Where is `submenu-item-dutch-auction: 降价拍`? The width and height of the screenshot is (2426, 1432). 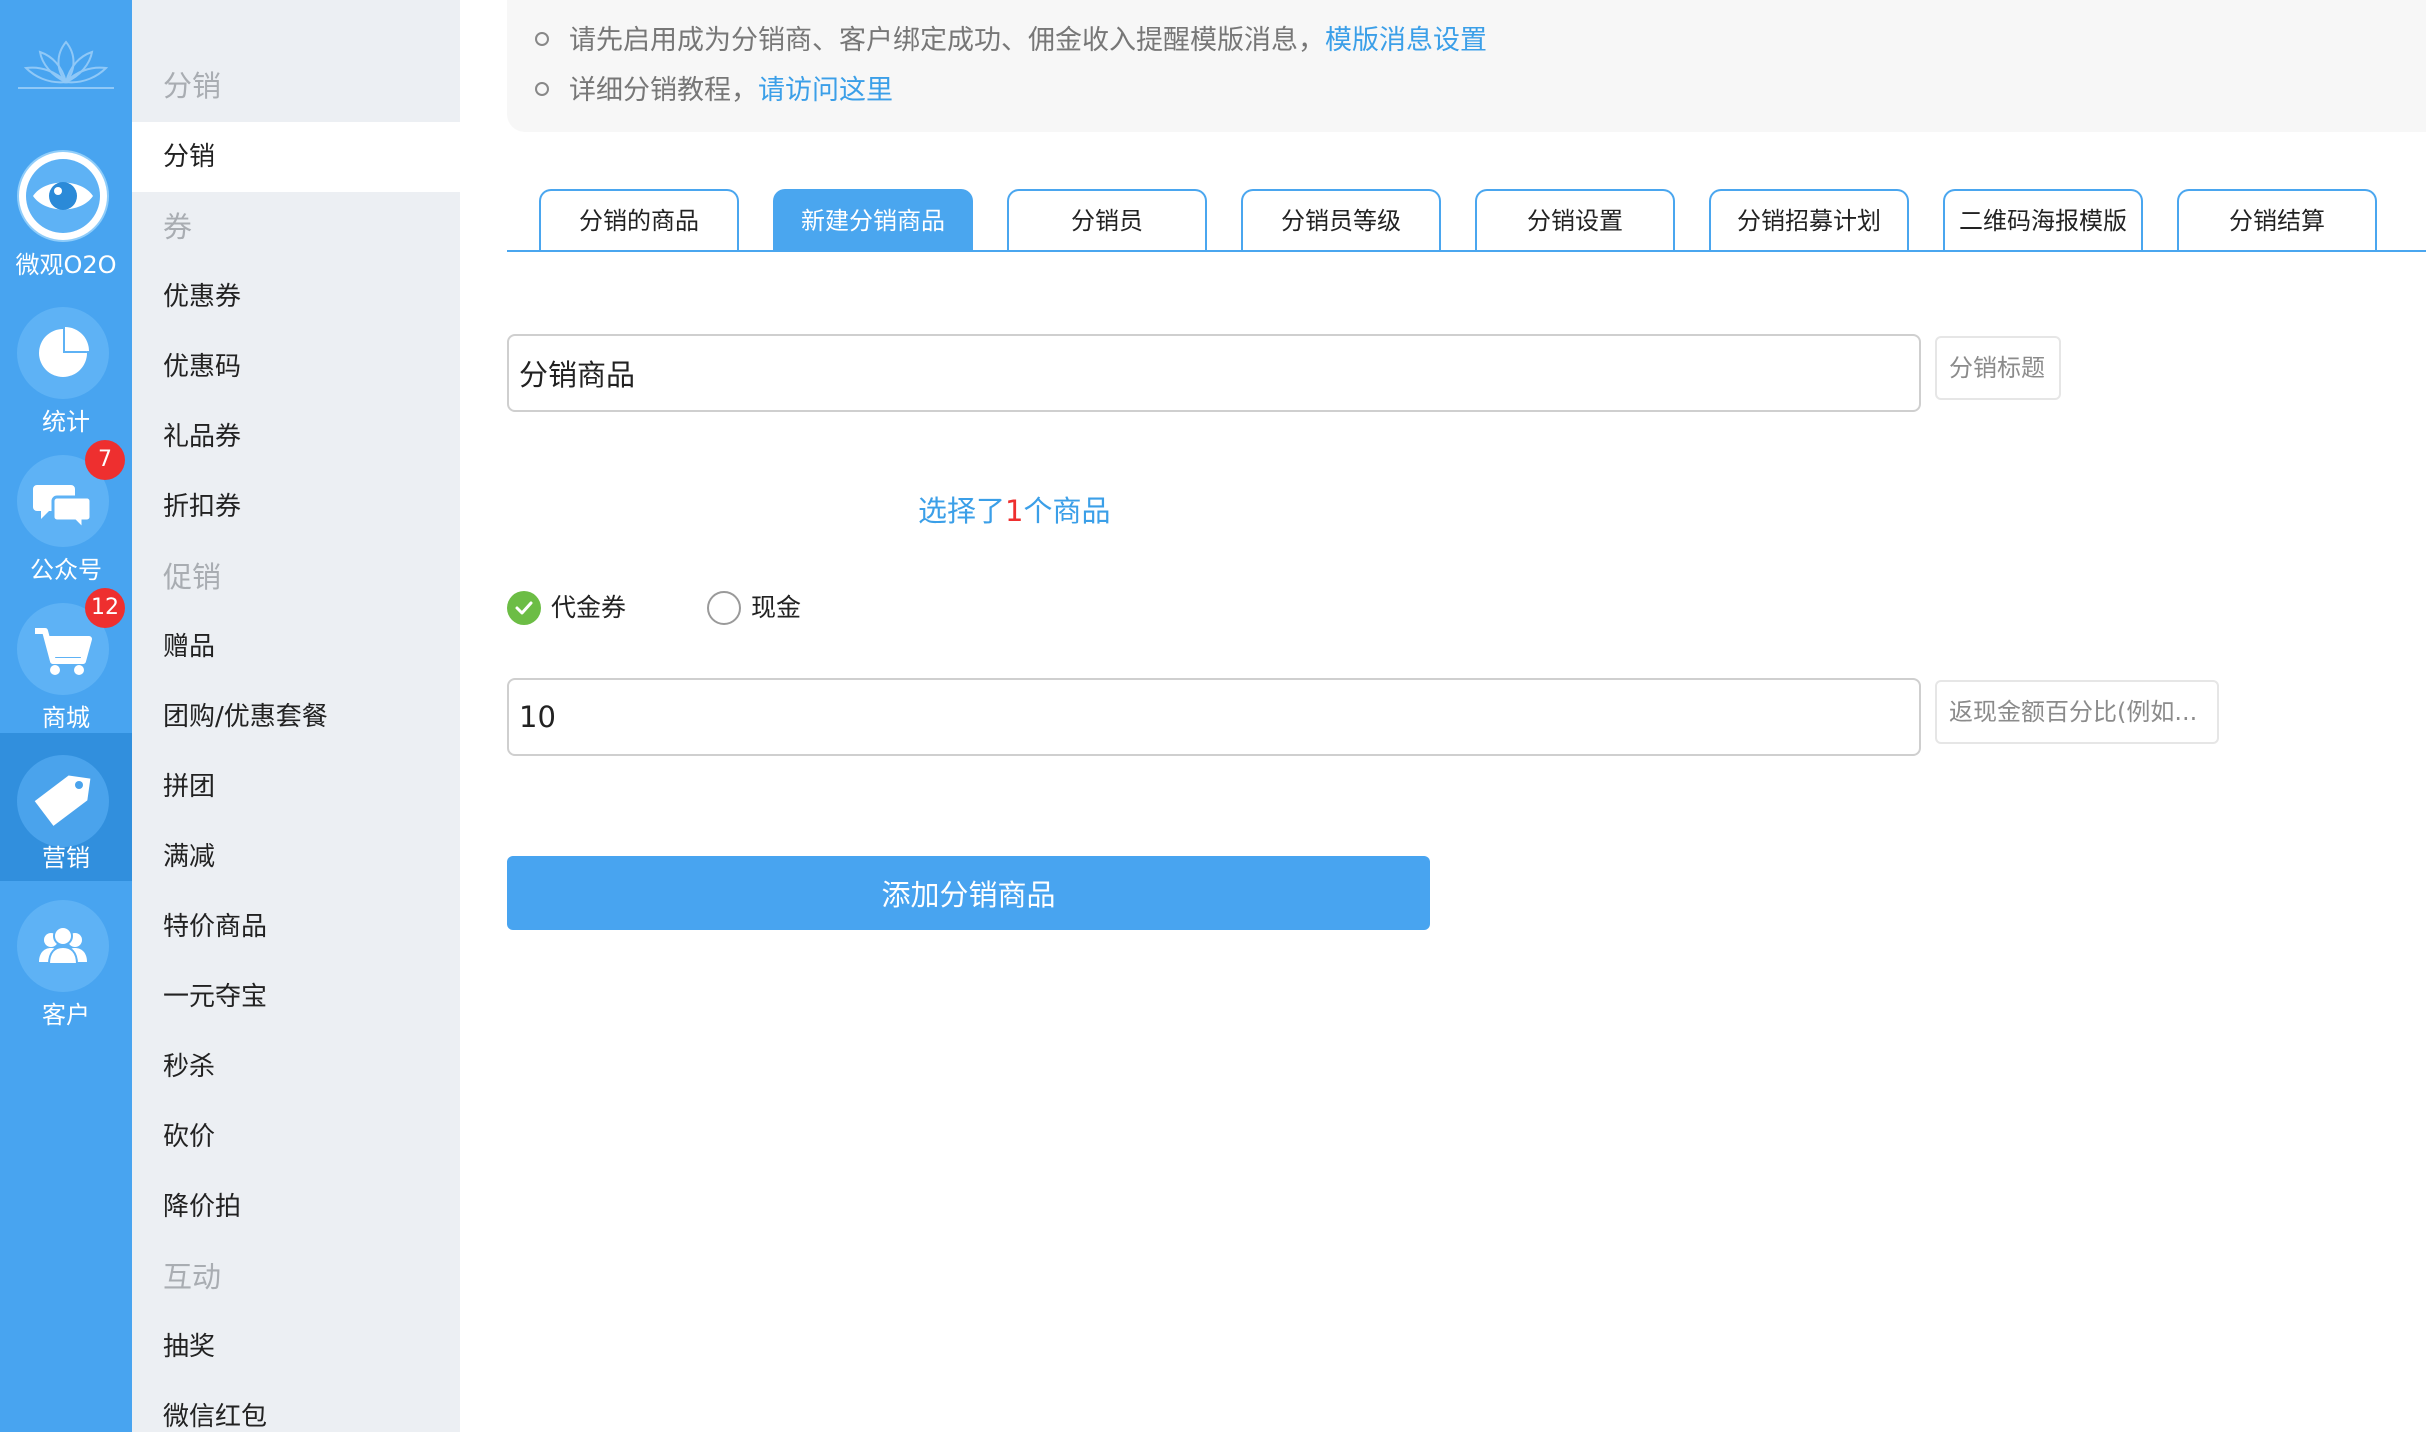 submenu-item-dutch-auction: 降价拍 is located at coordinates (296, 1207).